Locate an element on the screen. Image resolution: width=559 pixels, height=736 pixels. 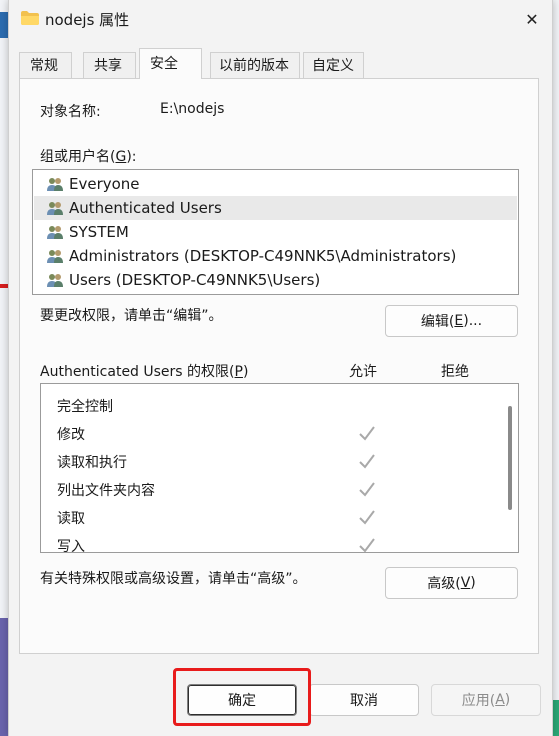
permission-row: 读取 is located at coordinates (271, 517).